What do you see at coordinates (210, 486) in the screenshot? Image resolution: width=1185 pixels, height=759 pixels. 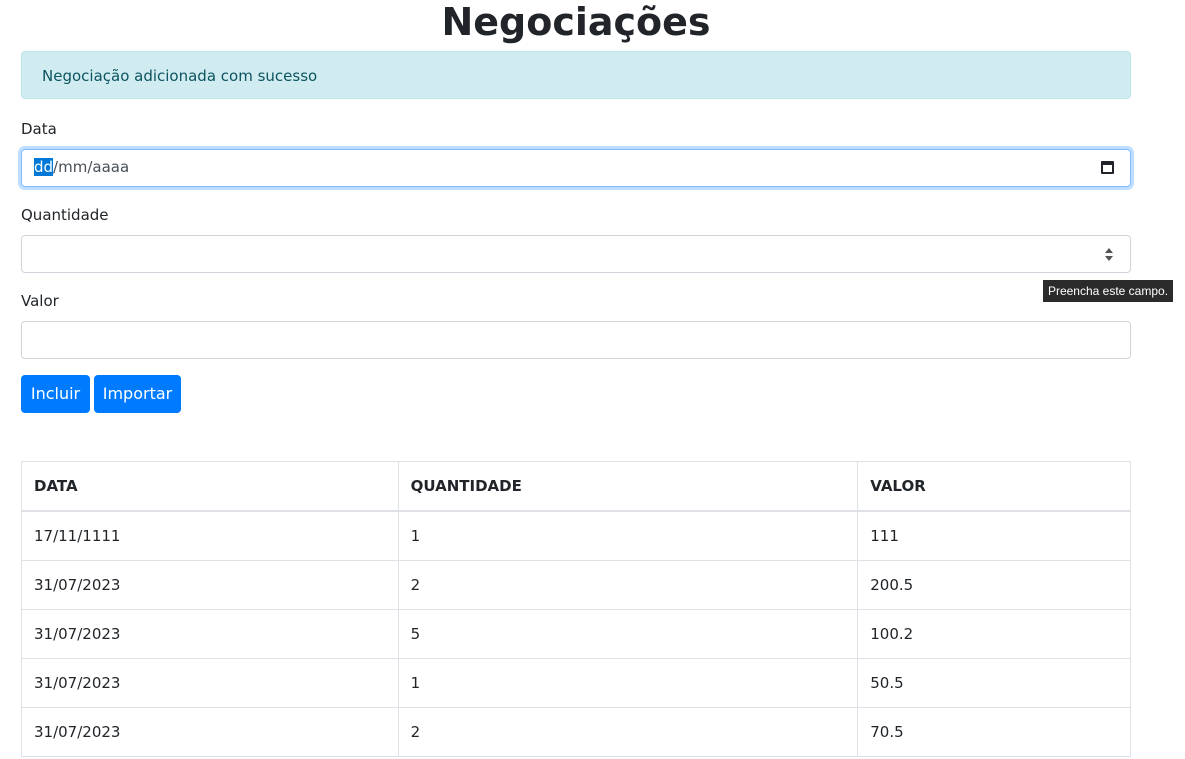 I see `header-data: DATA` at bounding box center [210, 486].